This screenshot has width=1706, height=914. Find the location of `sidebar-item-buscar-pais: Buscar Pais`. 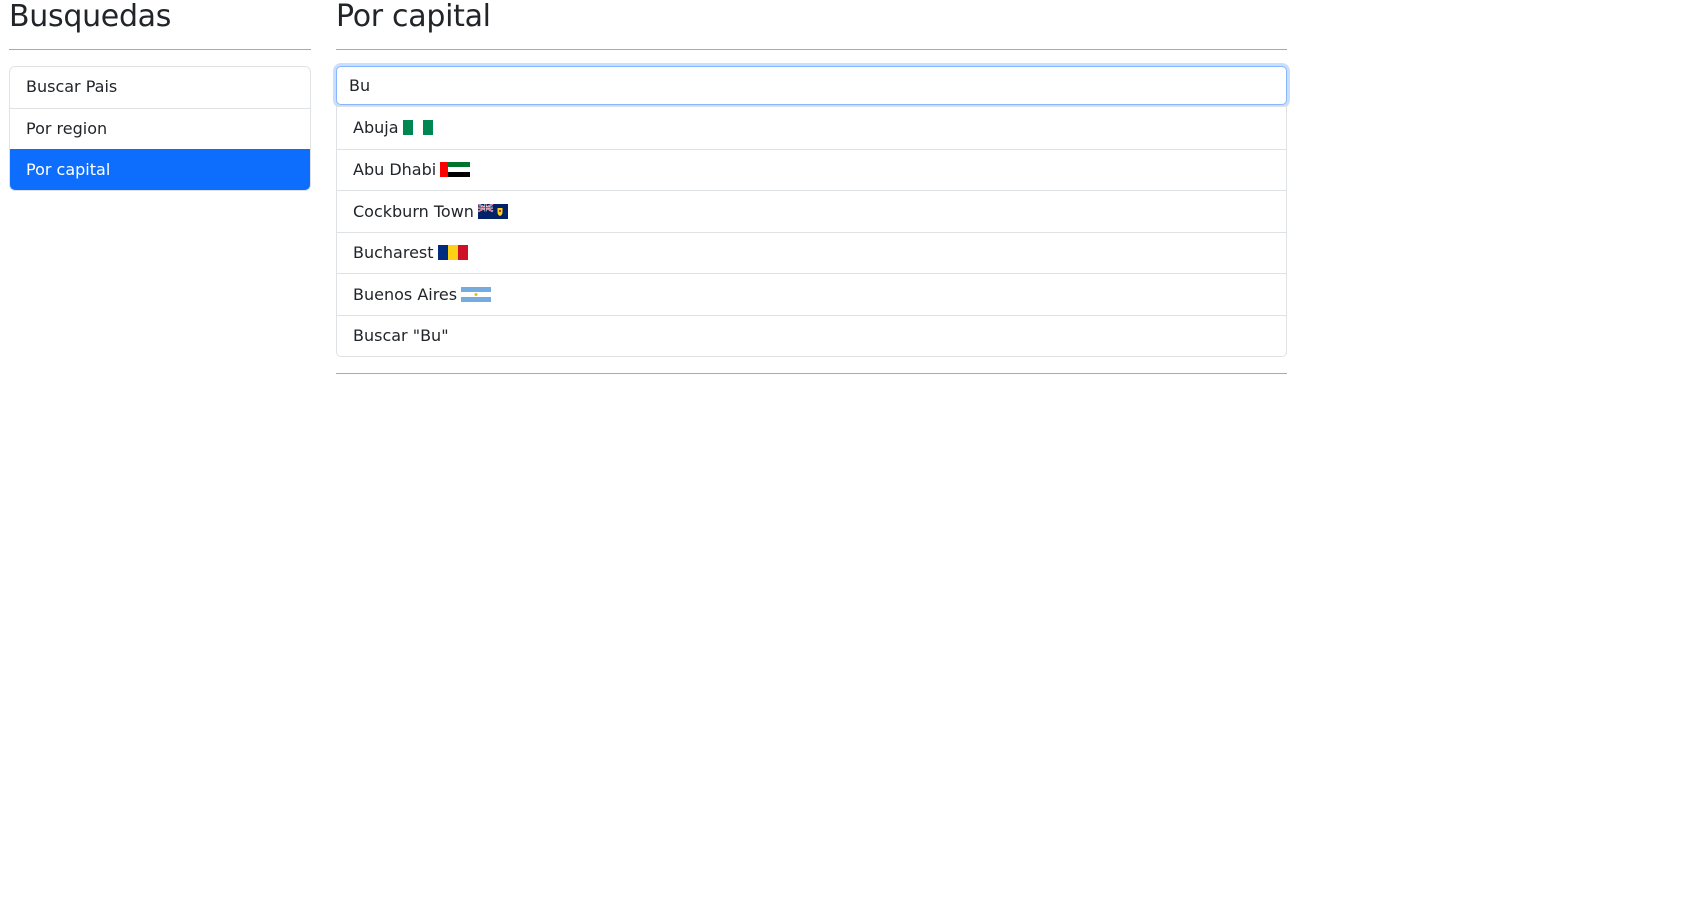

sidebar-item-buscar-pais: Buscar Pais is located at coordinates (160, 87).